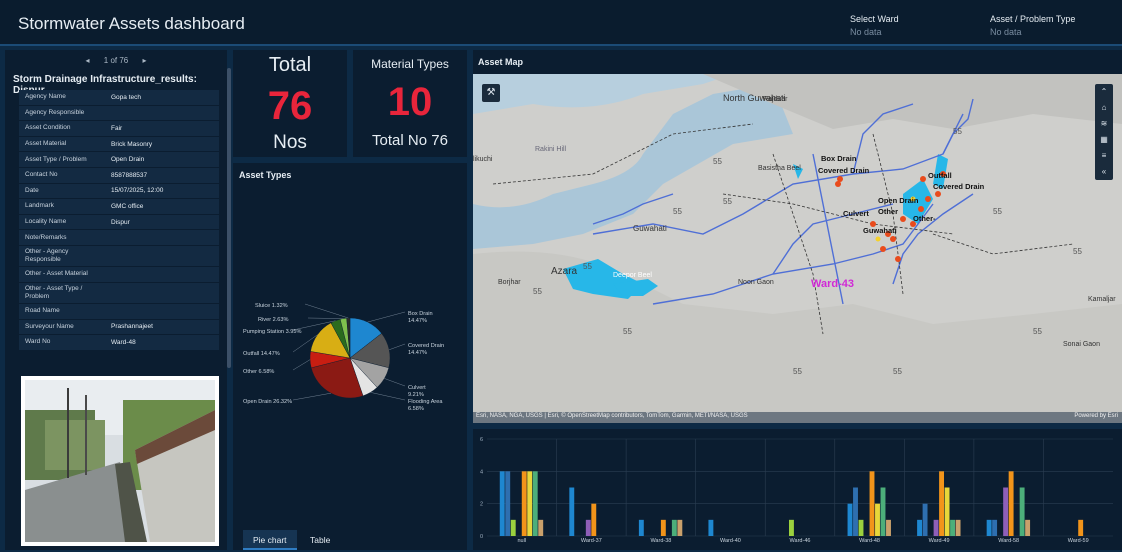  Describe the element at coordinates (1104, 124) in the screenshot. I see `layers-icon: ≋` at that location.